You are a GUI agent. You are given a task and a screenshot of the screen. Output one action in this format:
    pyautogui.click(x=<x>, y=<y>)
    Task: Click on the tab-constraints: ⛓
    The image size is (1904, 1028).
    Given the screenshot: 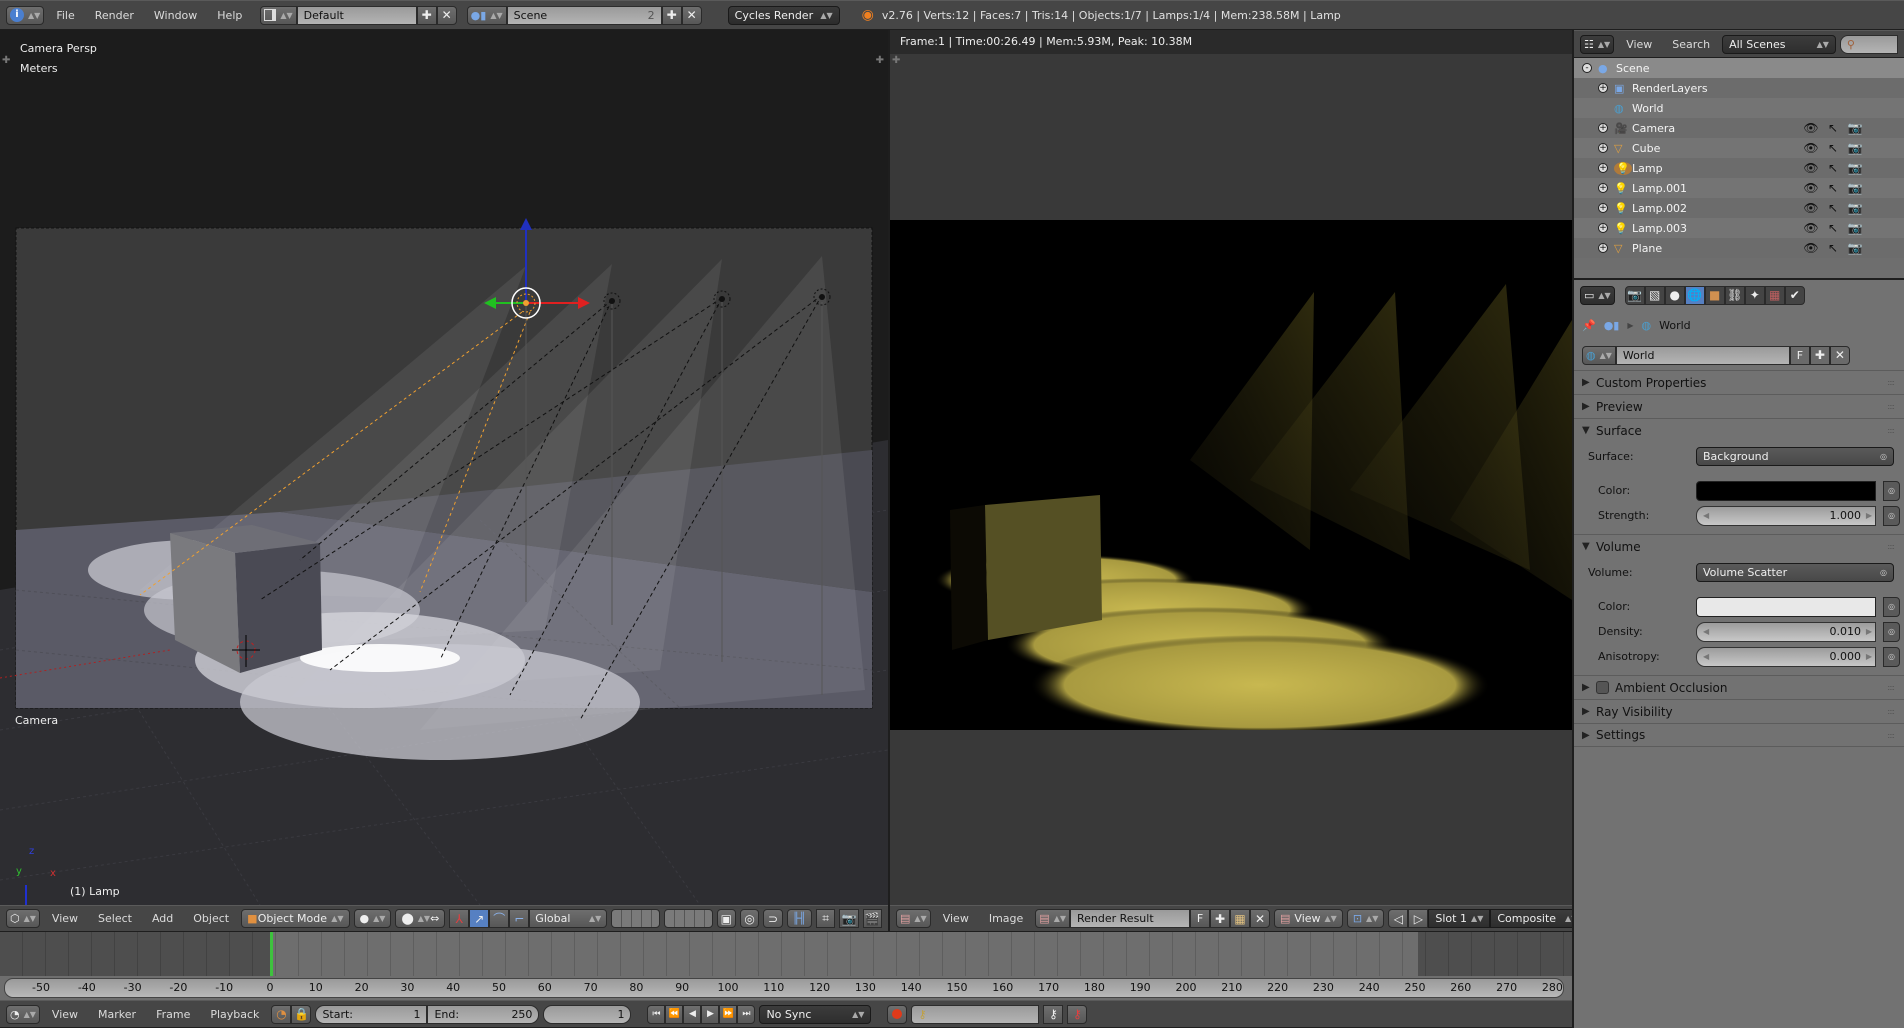 What is the action you would take?
    pyautogui.click(x=1734, y=295)
    